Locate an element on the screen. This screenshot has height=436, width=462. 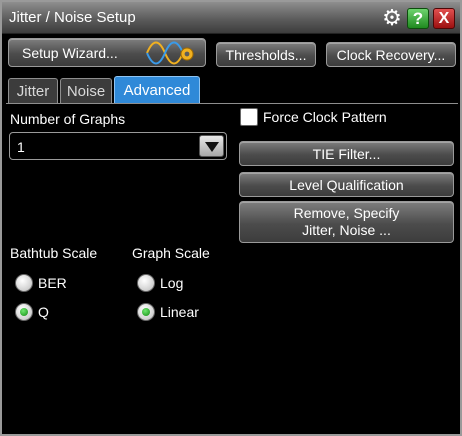
bathtub-scale-label: Bathtub Scale is located at coordinates (54, 253).